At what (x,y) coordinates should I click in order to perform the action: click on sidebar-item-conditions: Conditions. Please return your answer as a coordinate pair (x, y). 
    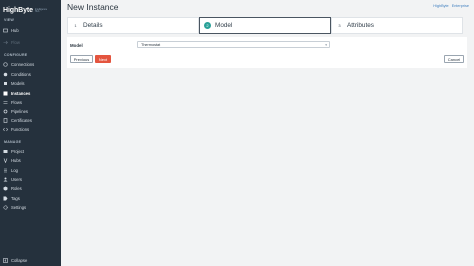
    Looking at the image, I should click on (31, 74).